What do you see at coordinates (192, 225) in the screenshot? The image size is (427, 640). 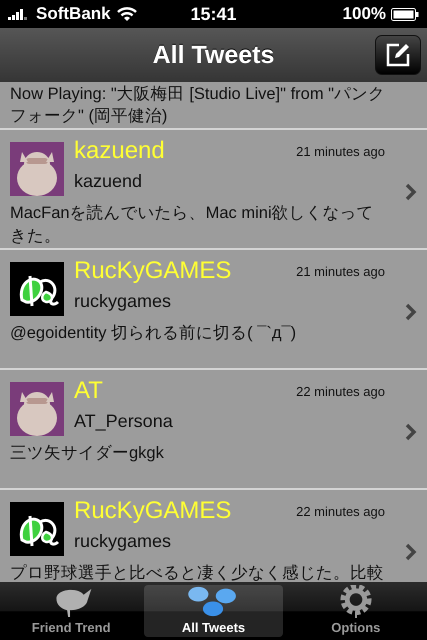 I see `tweet-text: MacFanを読んでいたら、Mac mini欲しくなってきた。` at bounding box center [192, 225].